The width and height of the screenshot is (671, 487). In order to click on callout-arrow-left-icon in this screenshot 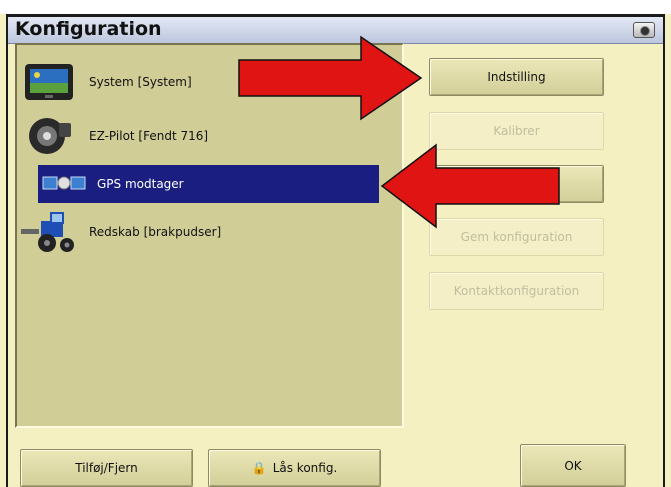, I will do `click(470, 186)`.